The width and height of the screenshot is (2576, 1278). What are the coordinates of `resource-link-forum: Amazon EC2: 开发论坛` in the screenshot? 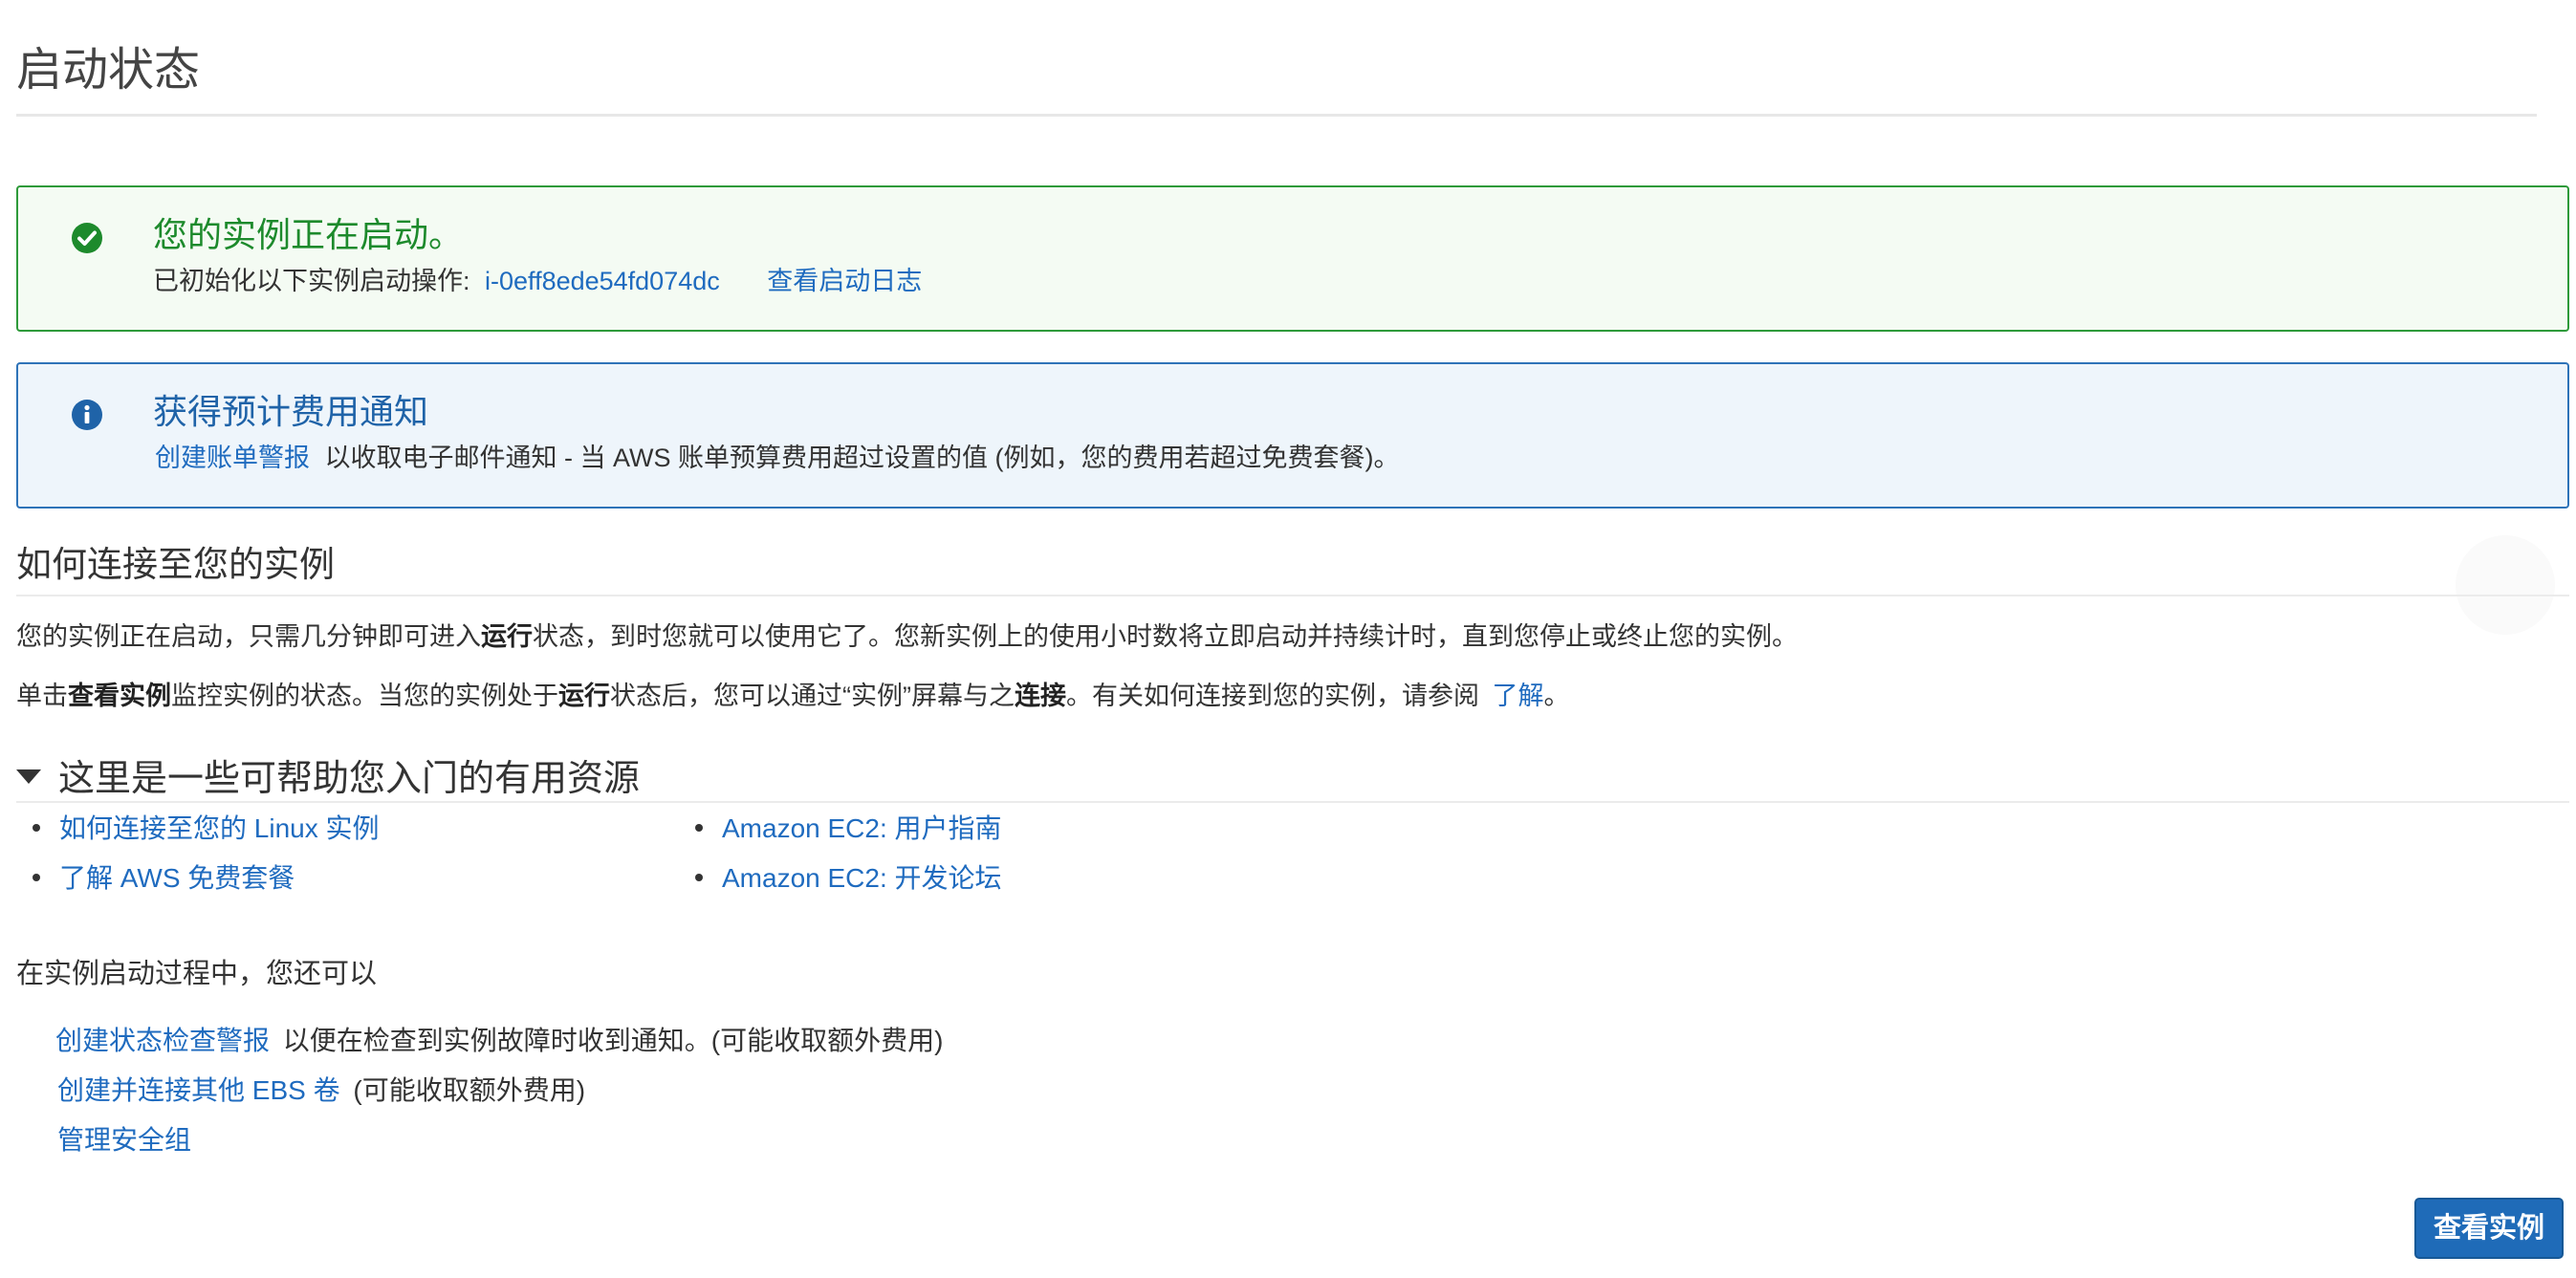 It's located at (862, 878).